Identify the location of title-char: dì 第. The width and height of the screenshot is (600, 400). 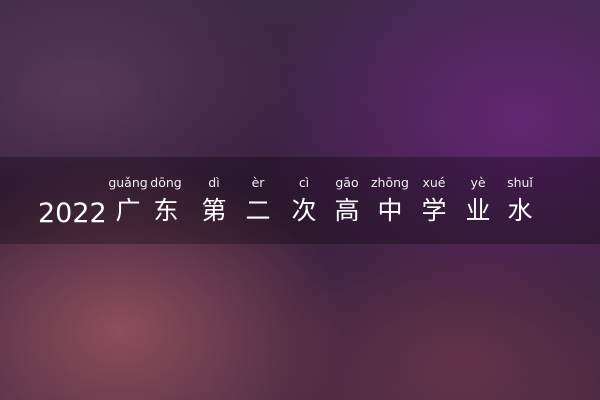
(214, 201).